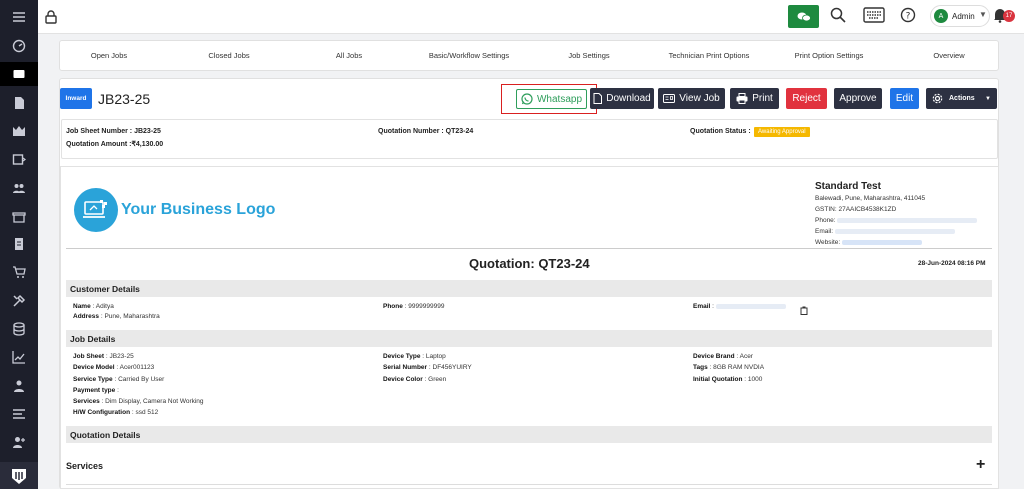 The width and height of the screenshot is (1024, 489). What do you see at coordinates (76, 98) in the screenshot?
I see `inward-badge: Inward` at bounding box center [76, 98].